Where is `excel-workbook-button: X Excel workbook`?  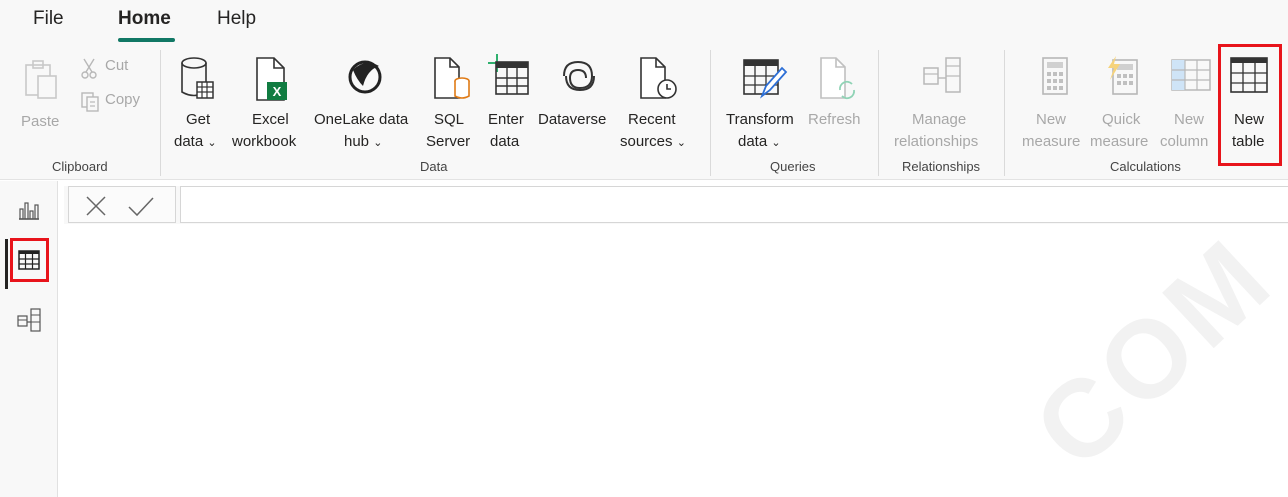
excel-workbook-button: X Excel workbook is located at coordinates (270, 100).